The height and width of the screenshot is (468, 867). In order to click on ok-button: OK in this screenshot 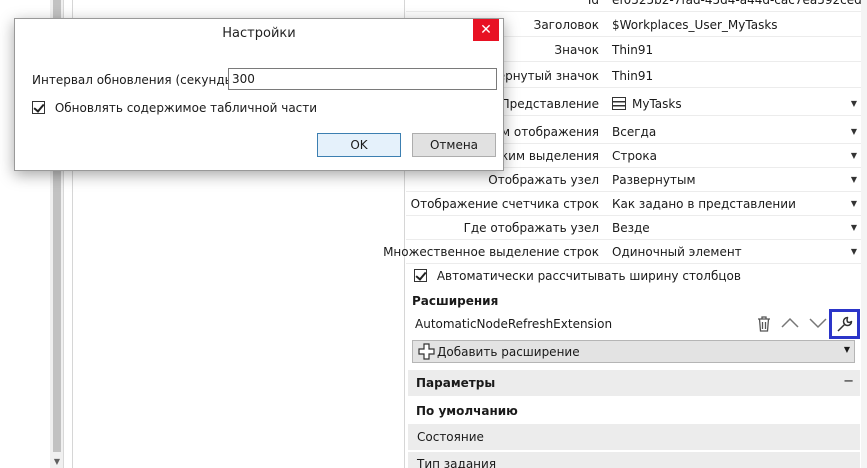, I will do `click(359, 145)`.